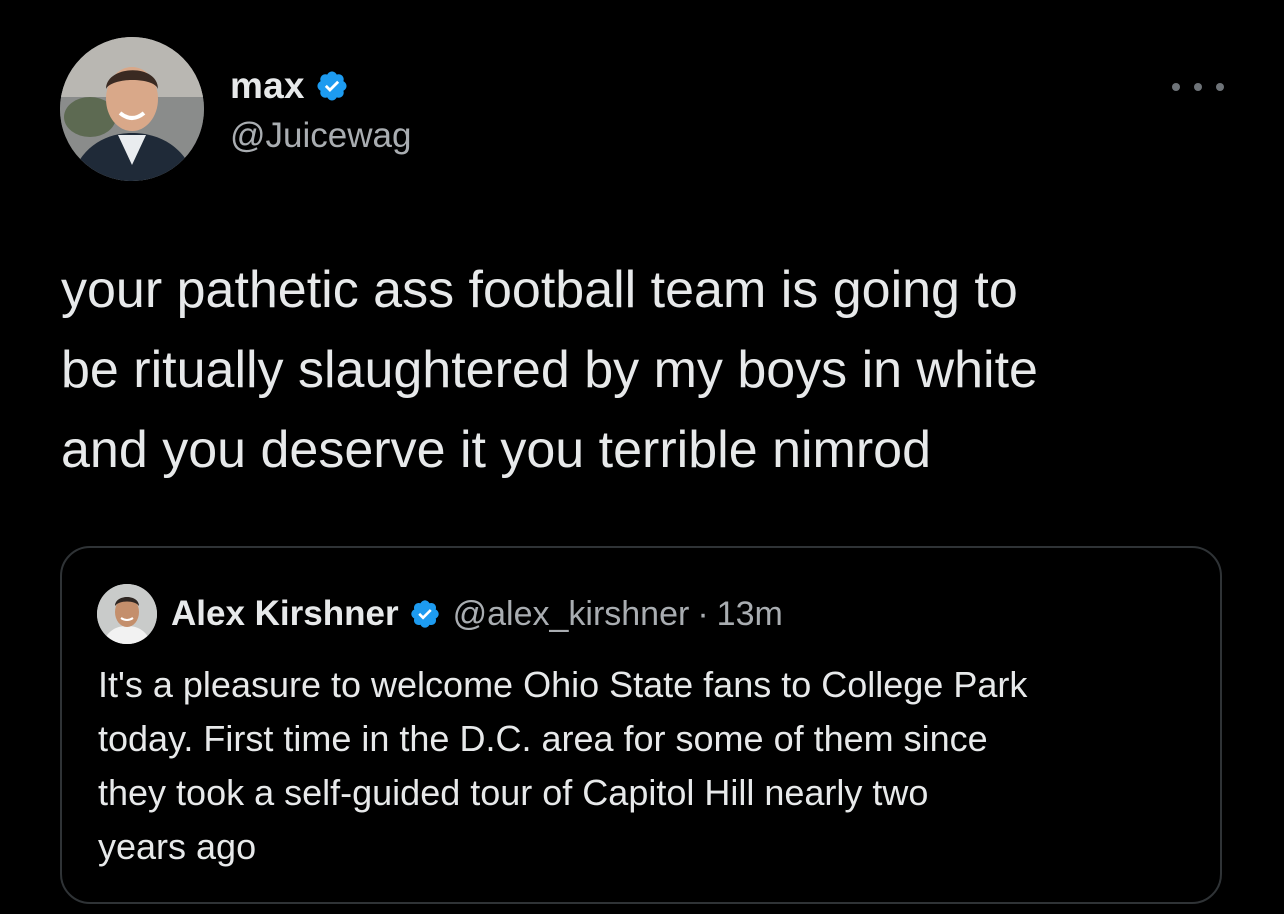 The width and height of the screenshot is (1284, 914). I want to click on quoted-tweet-timestamp: 13m, so click(749, 613).